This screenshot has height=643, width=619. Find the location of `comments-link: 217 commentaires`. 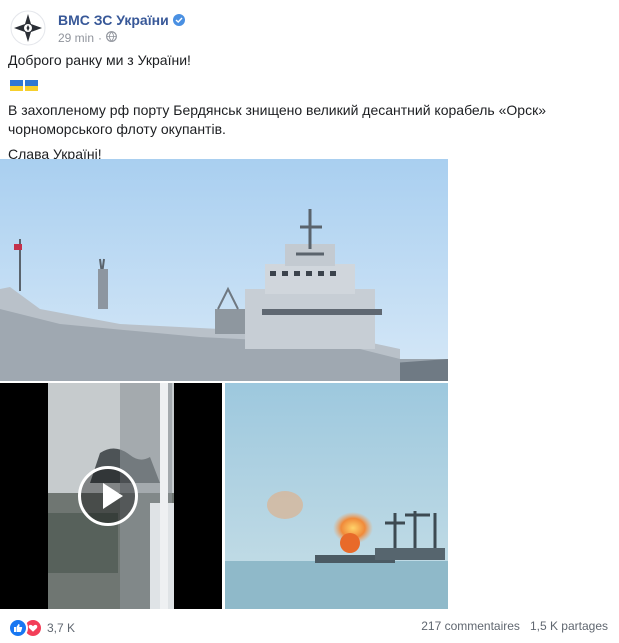

comments-link: 217 commentaires is located at coordinates (470, 626).